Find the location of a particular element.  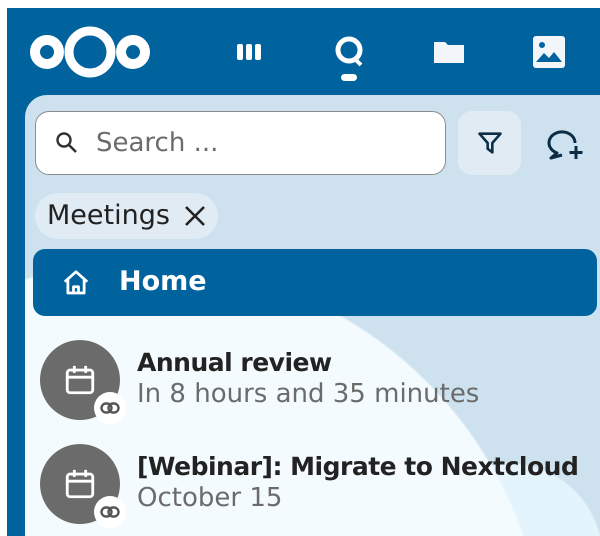

conversation-time: October 15 is located at coordinates (210, 499).